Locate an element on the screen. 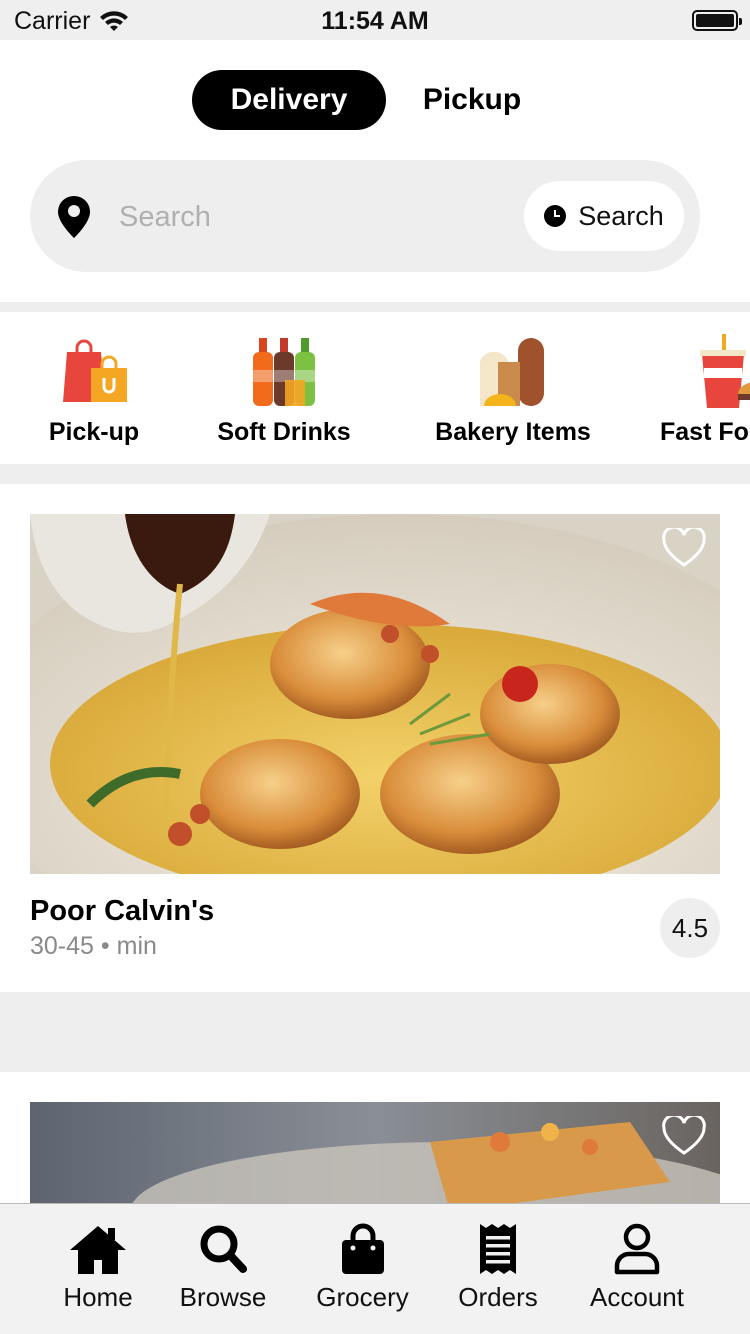 Image resolution: width=750 pixels, height=1334 pixels. tab-label: Grocery is located at coordinates (362, 1297).